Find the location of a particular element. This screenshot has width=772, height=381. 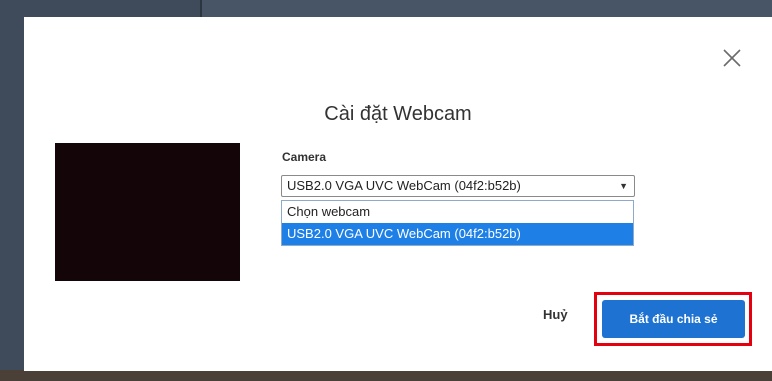

dropdown-arrow-icon: ▼ is located at coordinates (623, 186).